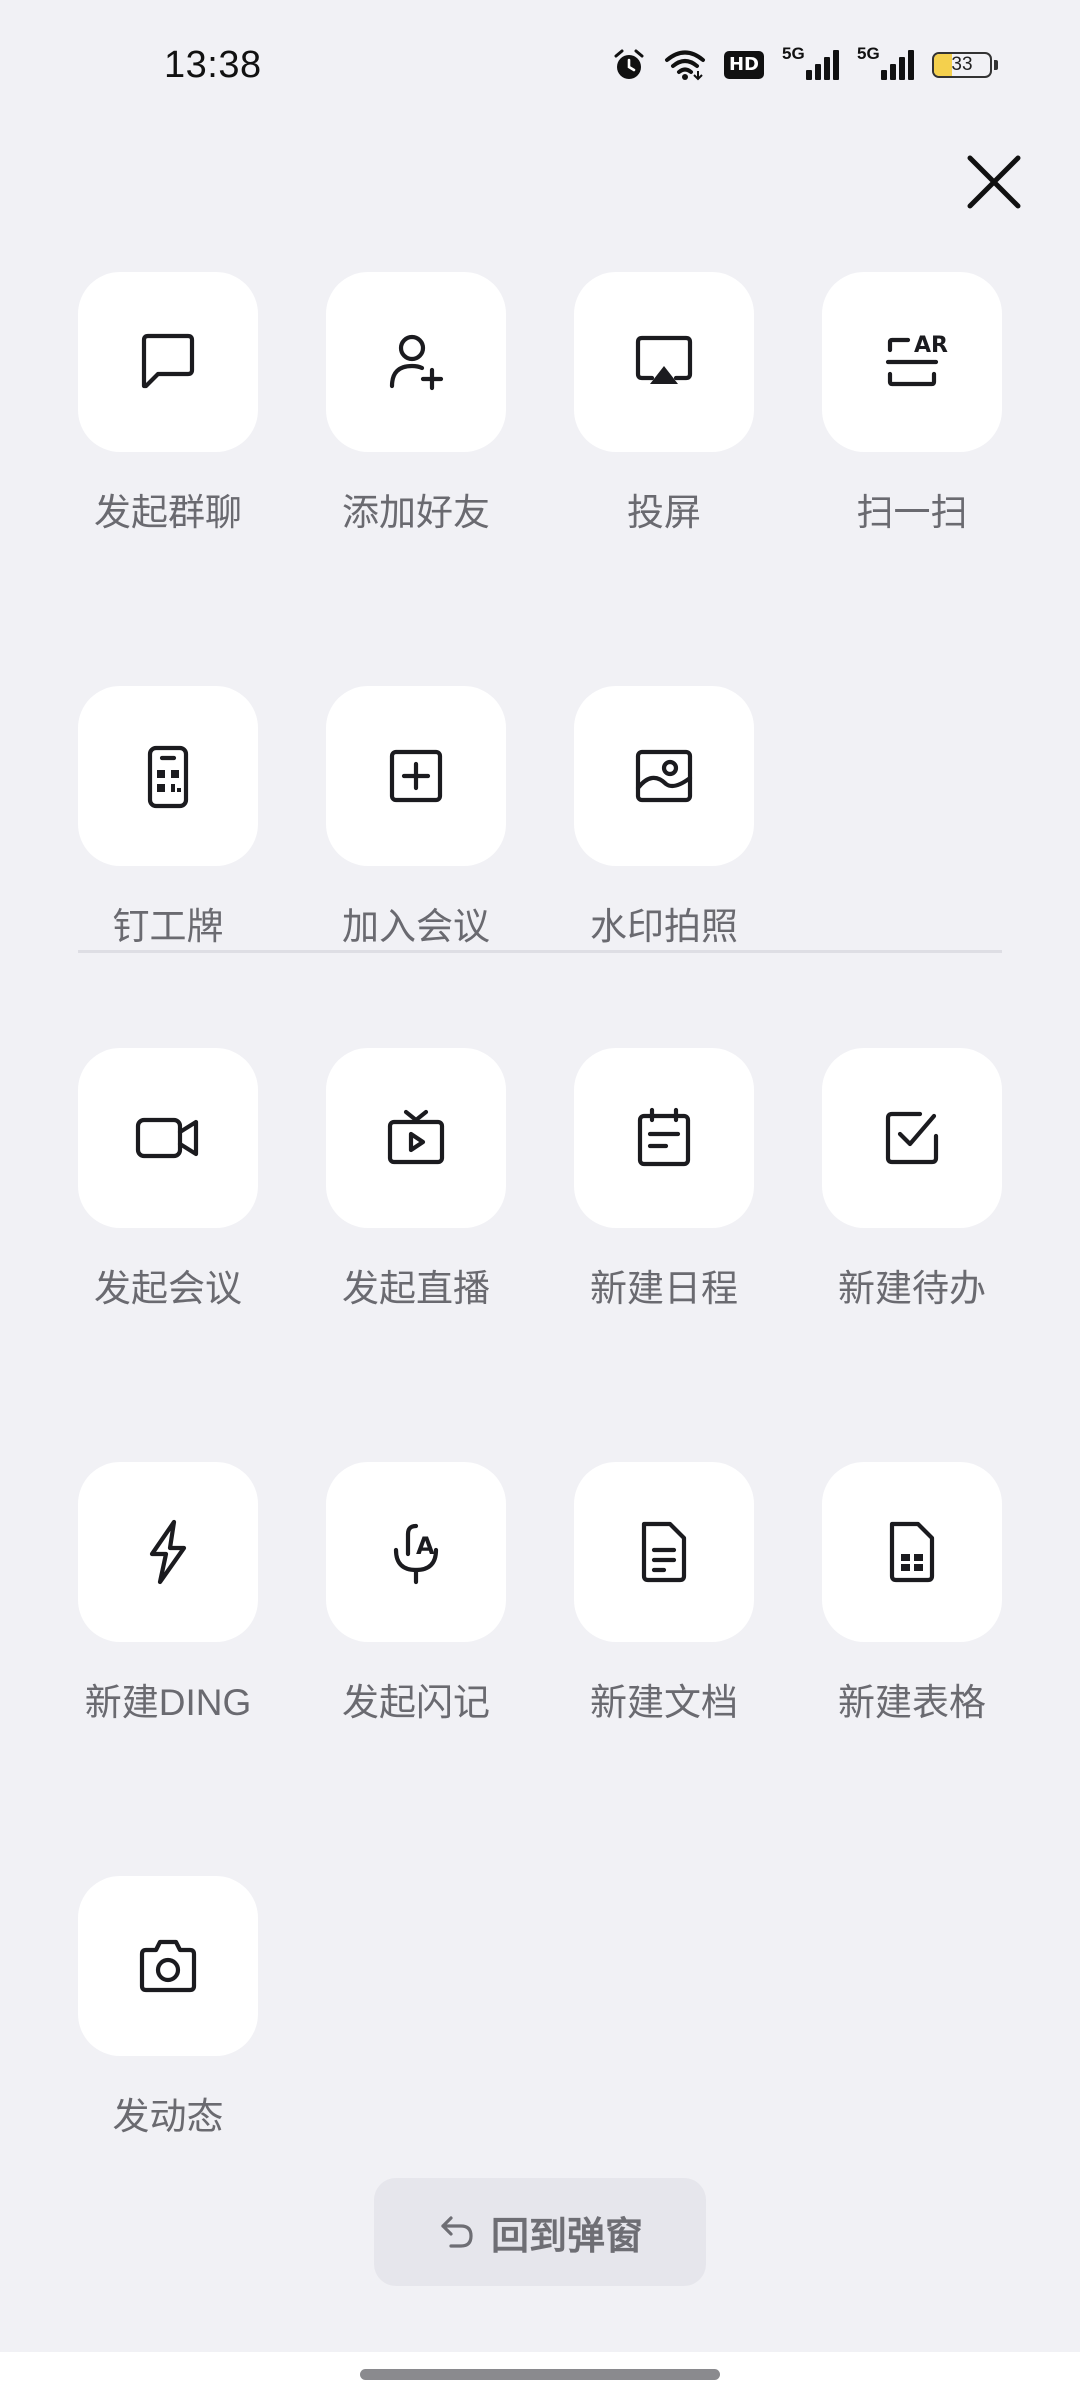 This screenshot has width=1080, height=2400. I want to click on calendar-icon, so click(664, 1137).